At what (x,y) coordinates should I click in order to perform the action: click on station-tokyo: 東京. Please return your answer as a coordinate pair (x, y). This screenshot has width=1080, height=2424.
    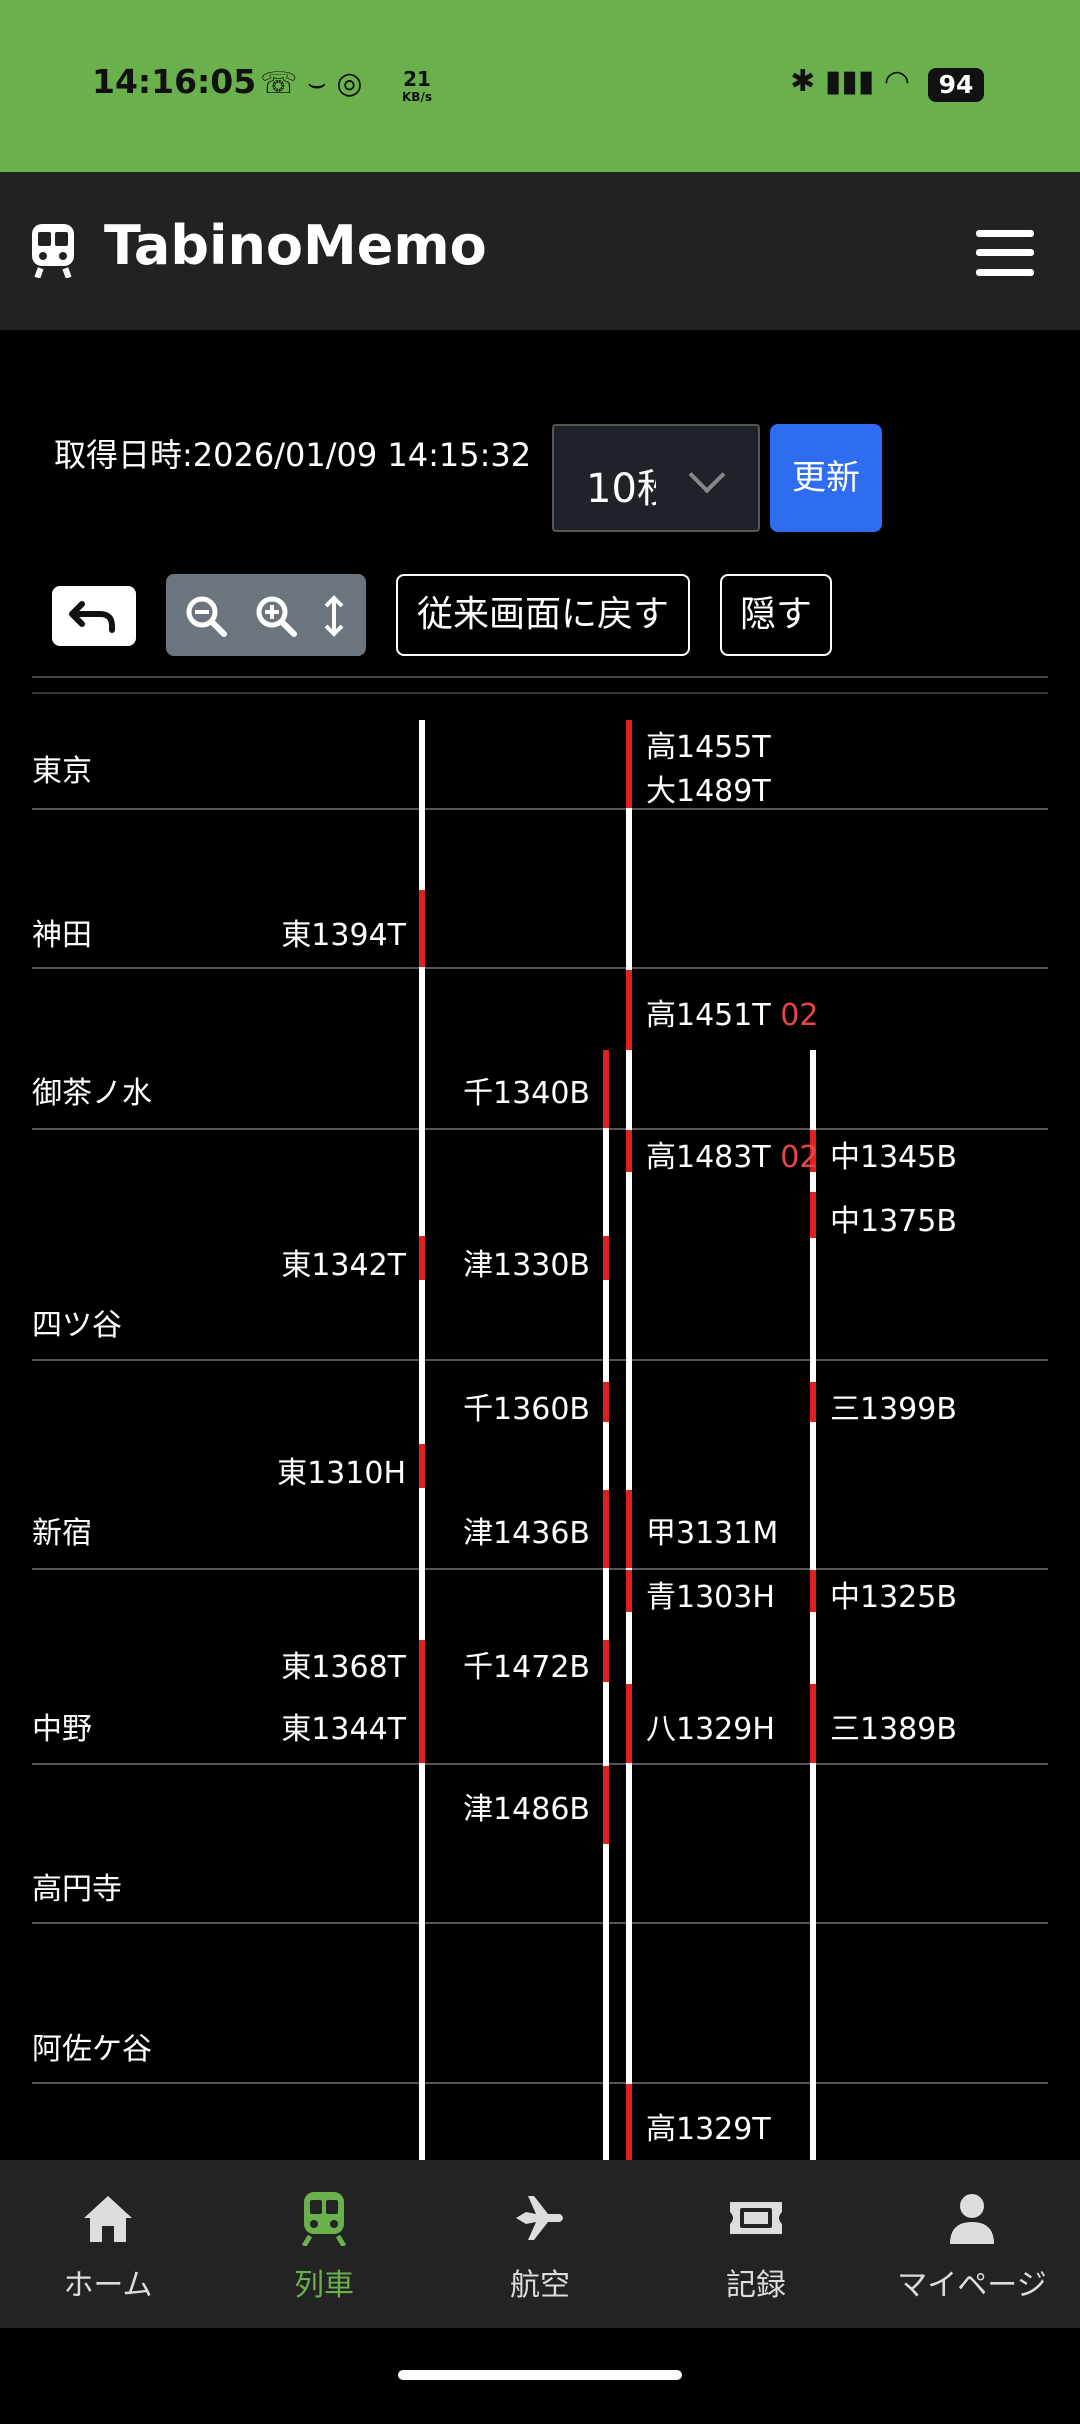
    Looking at the image, I should click on (62, 768).